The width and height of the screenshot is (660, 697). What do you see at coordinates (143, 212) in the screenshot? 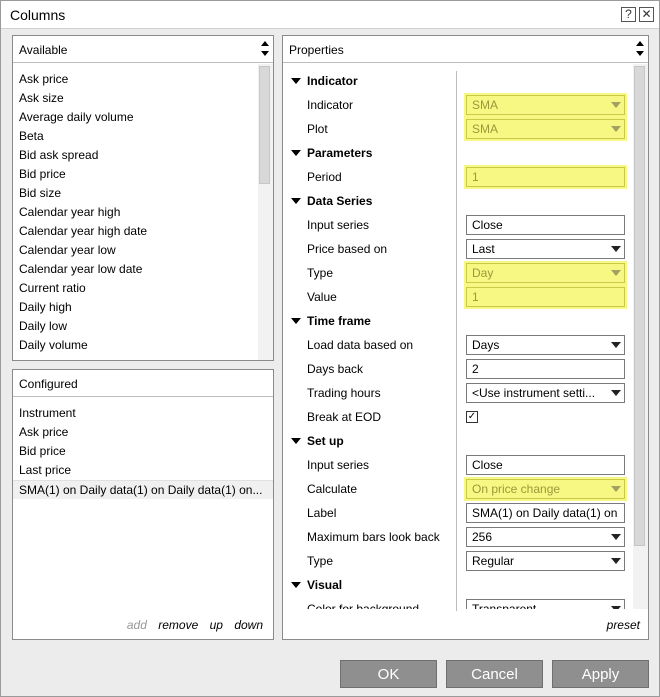
I see `list-item: Calendar year high` at bounding box center [143, 212].